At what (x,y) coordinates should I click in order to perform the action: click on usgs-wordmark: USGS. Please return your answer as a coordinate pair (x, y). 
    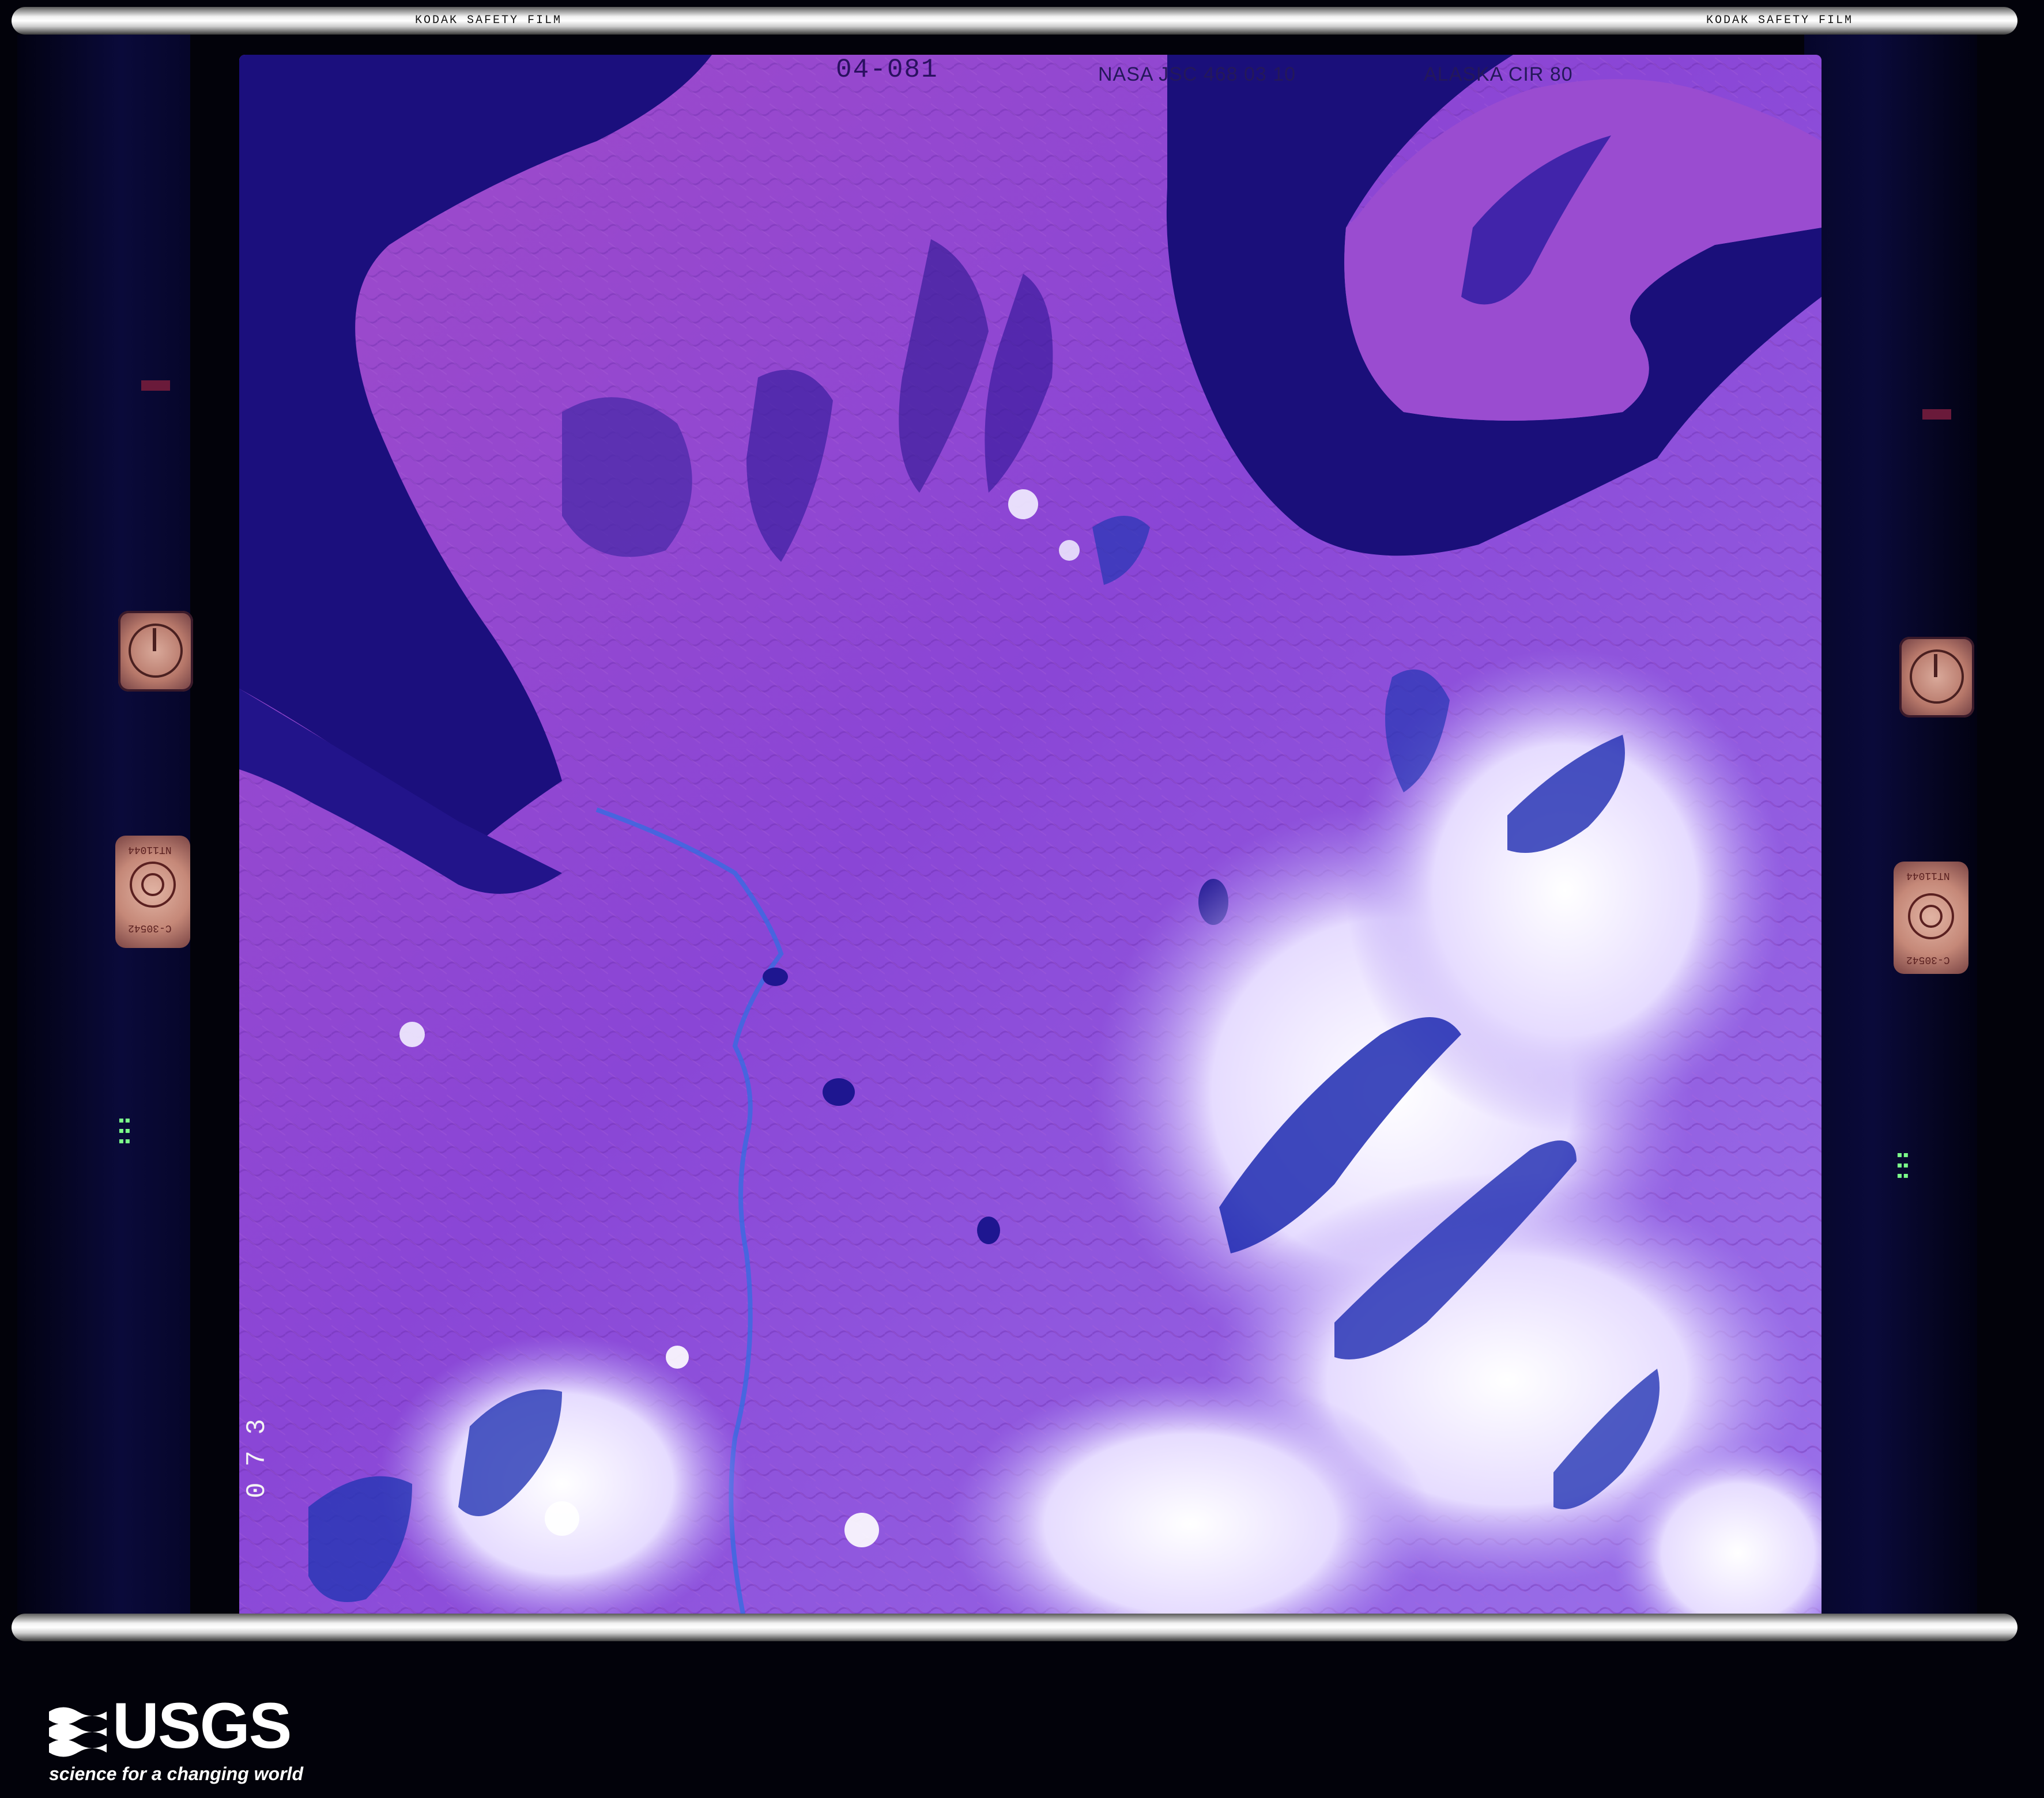
    Looking at the image, I should click on (202, 1726).